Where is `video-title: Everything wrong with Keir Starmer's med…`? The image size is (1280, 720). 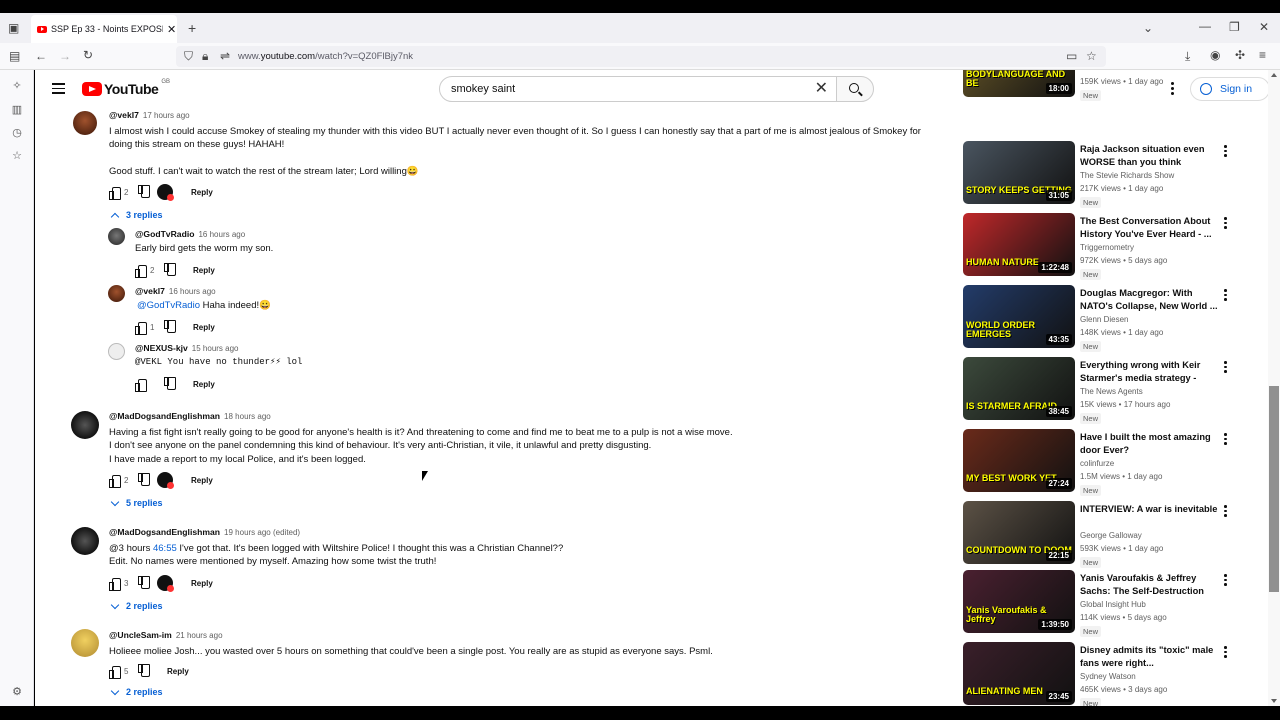
video-title: Everything wrong with Keir Starmer's med… is located at coordinates (1151, 372).